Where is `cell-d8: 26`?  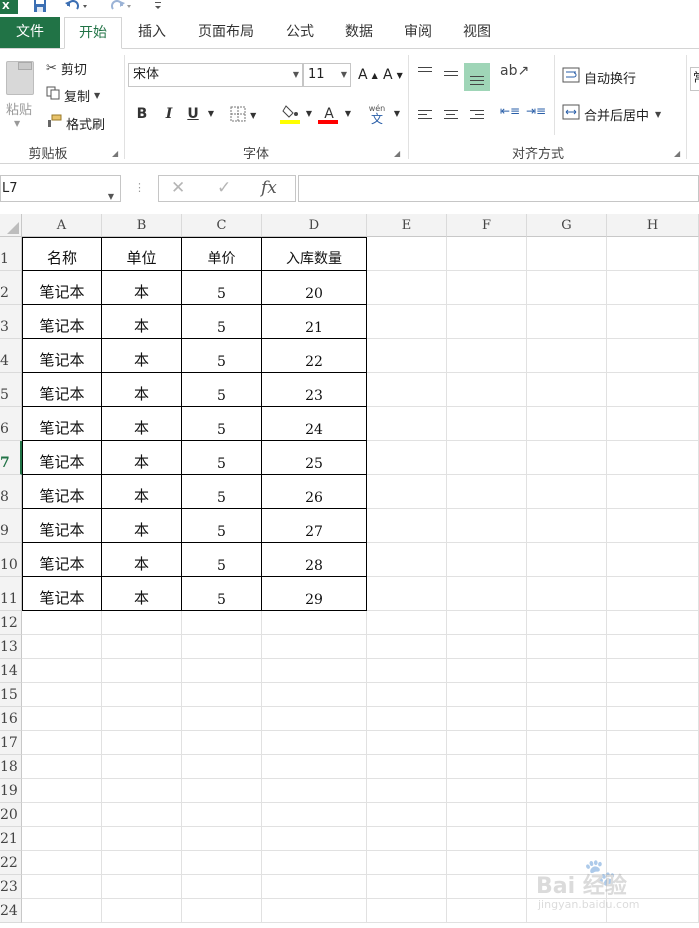
cell-d8: 26 is located at coordinates (314, 492).